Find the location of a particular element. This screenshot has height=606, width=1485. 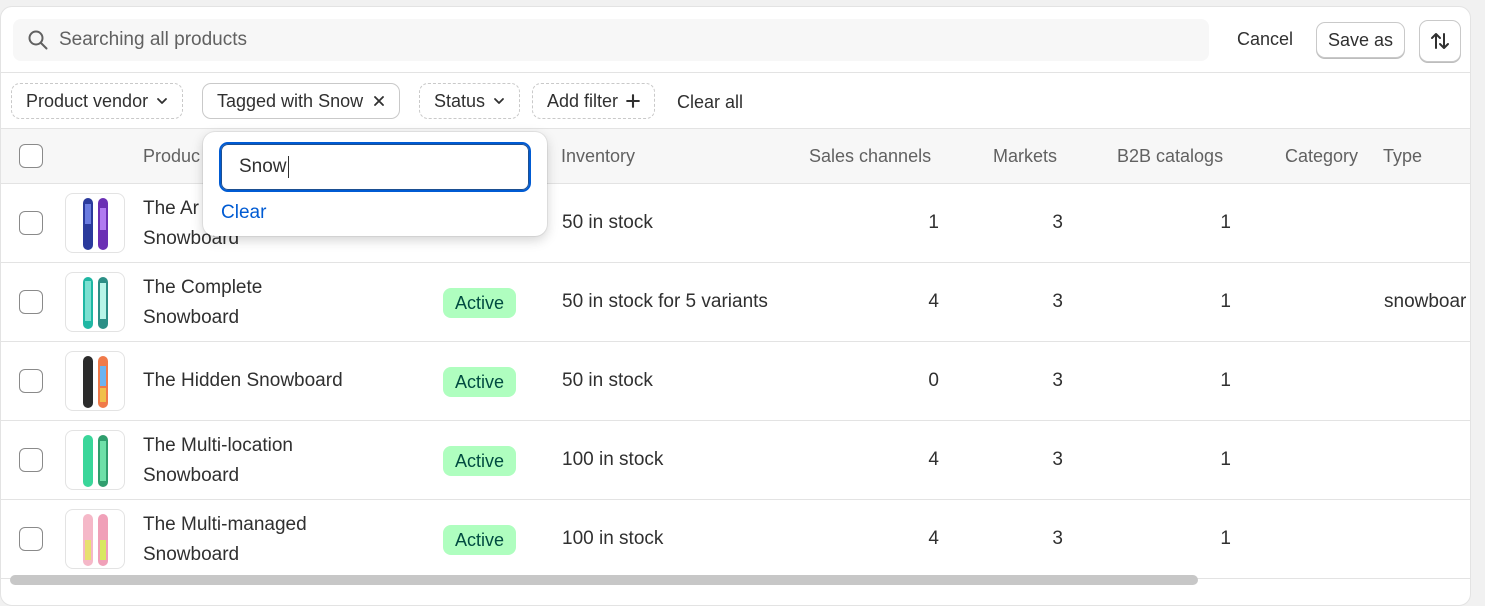

clear-all-button: Clear all is located at coordinates (710, 102).